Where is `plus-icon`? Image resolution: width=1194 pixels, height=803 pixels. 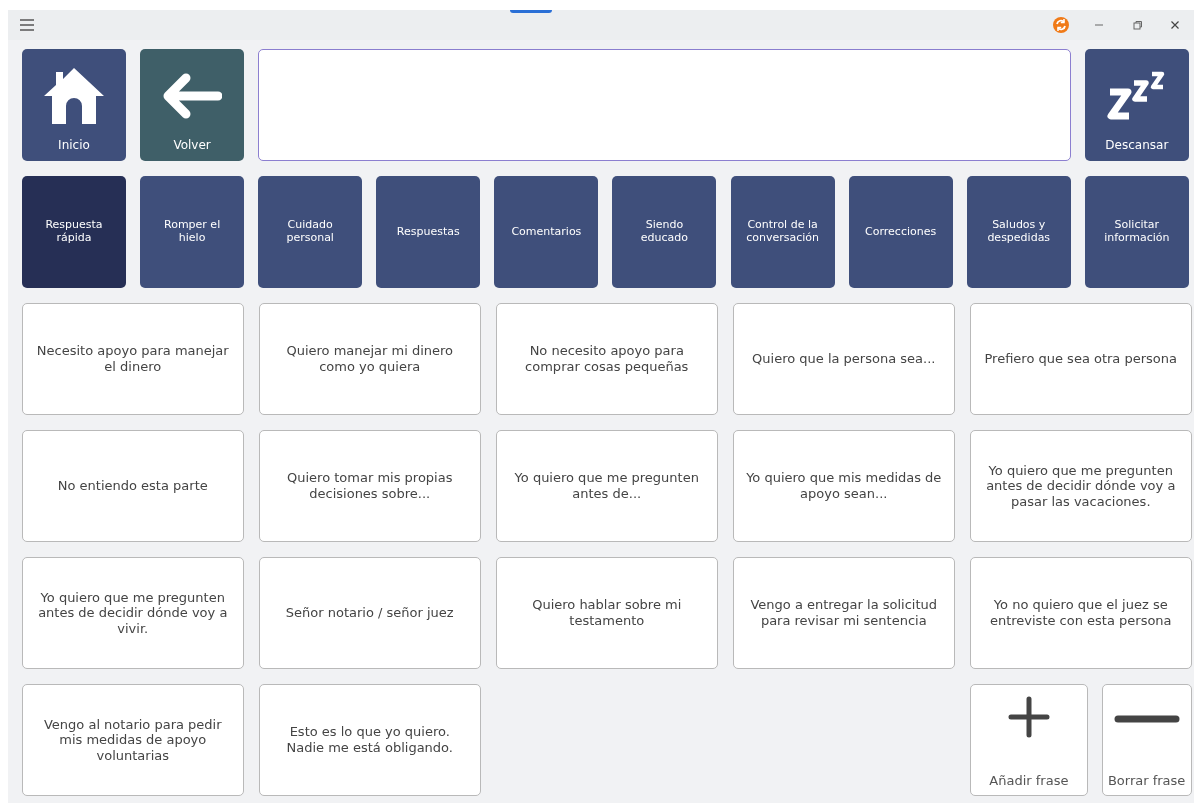 plus-icon is located at coordinates (1028, 717).